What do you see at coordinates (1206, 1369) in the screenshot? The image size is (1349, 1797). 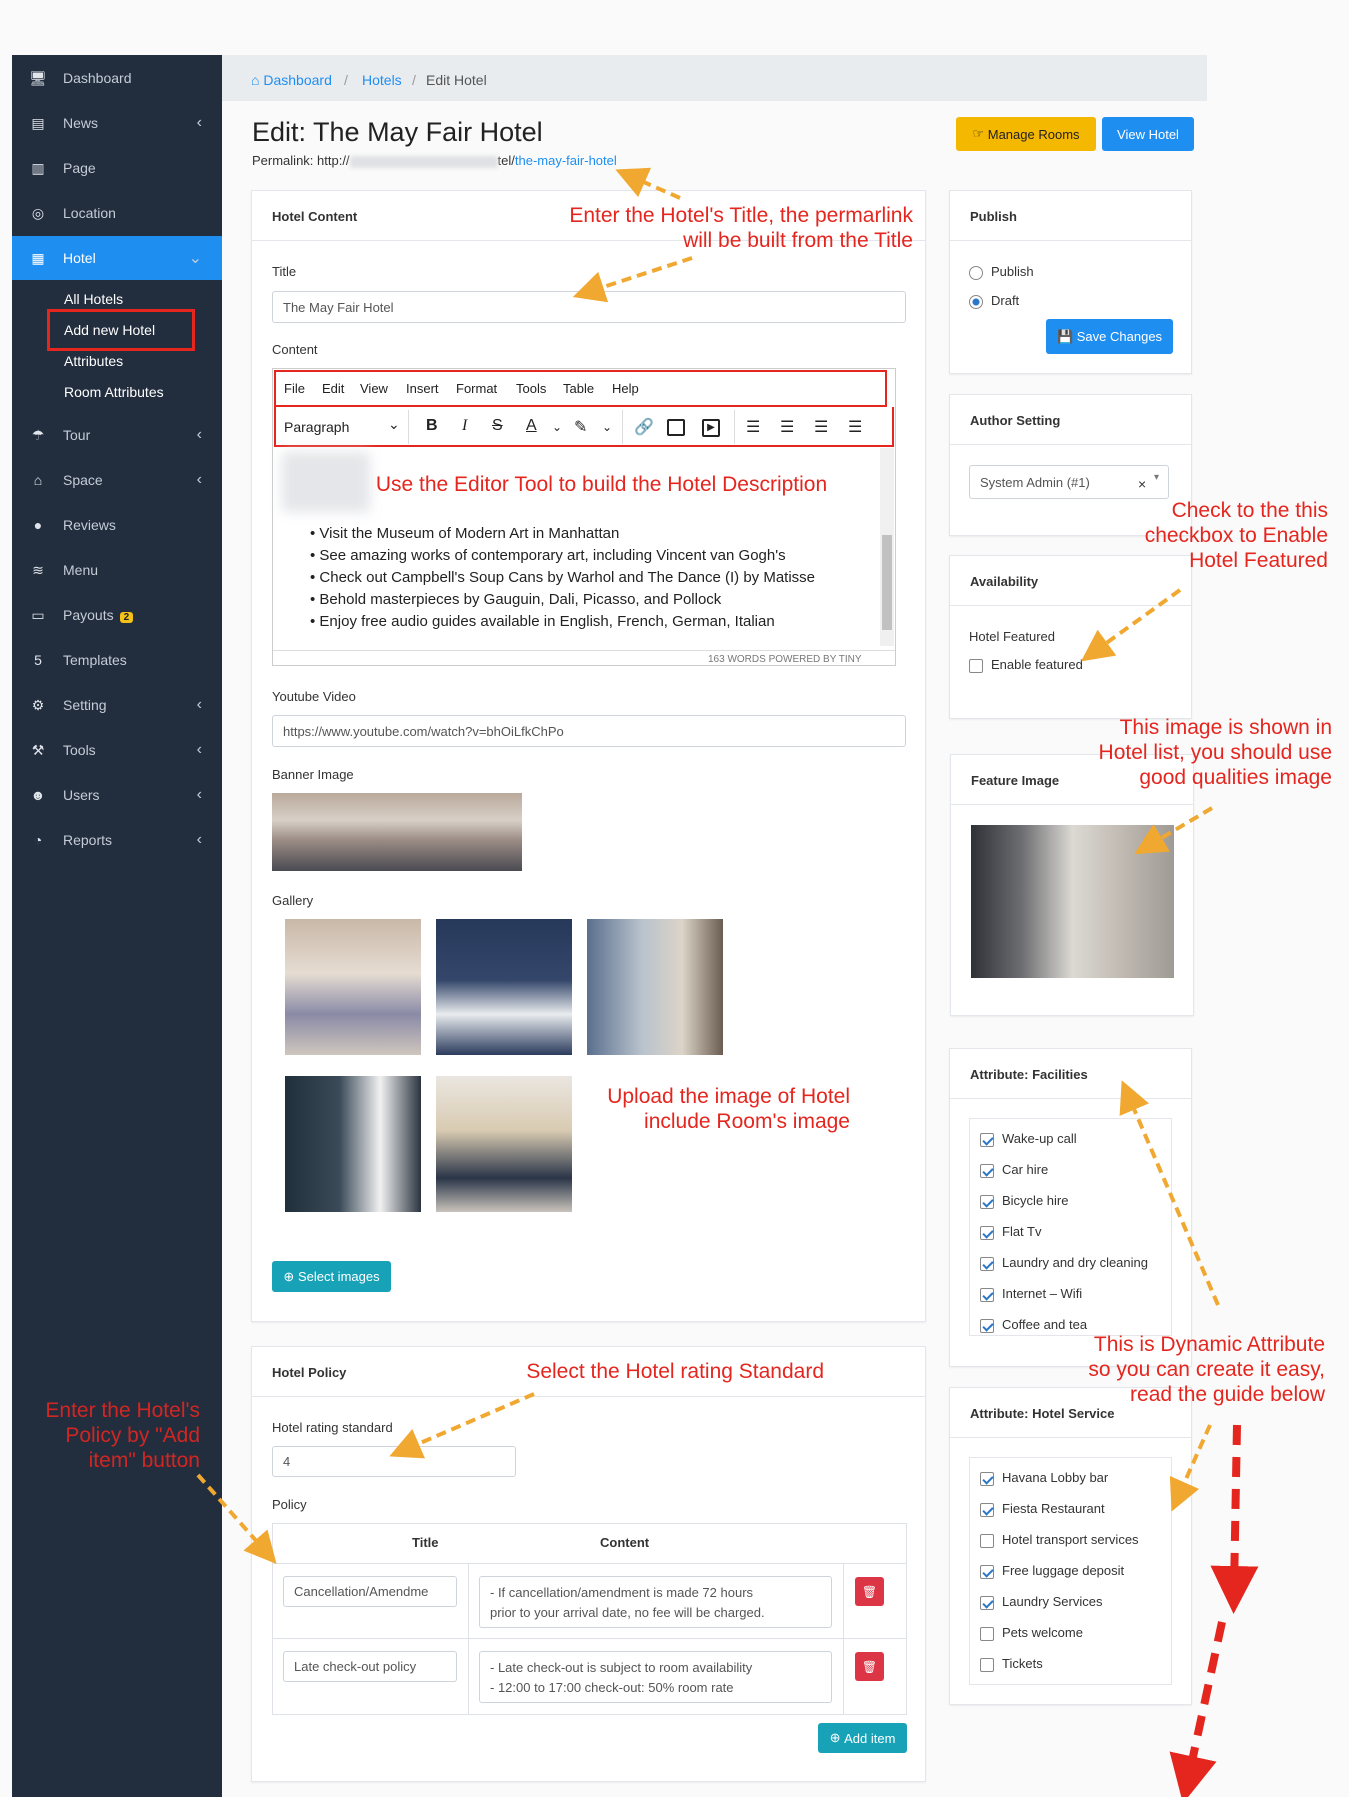 I see `annotation-line: so you can create it easy,` at bounding box center [1206, 1369].